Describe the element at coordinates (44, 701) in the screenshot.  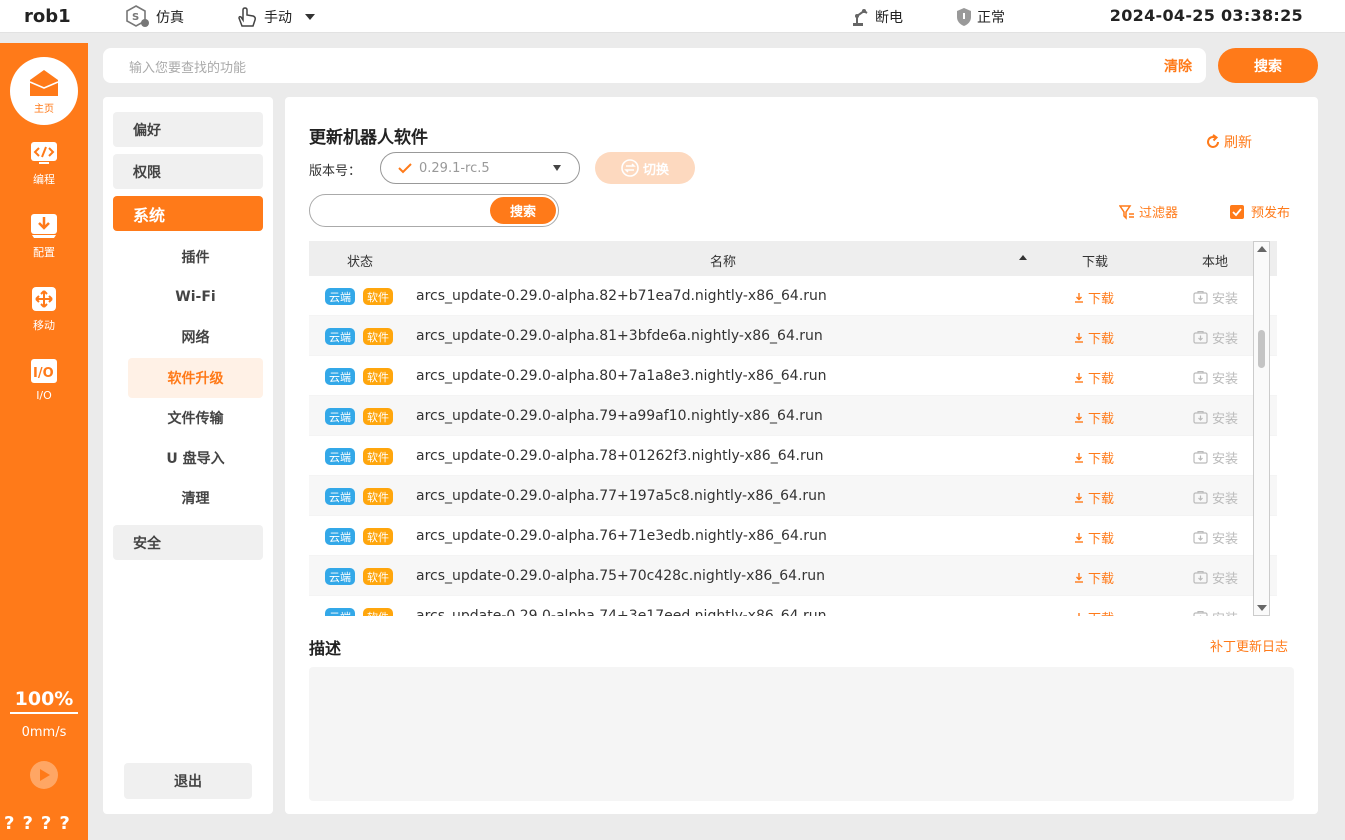
I see `speed-percentage: 100%` at that location.